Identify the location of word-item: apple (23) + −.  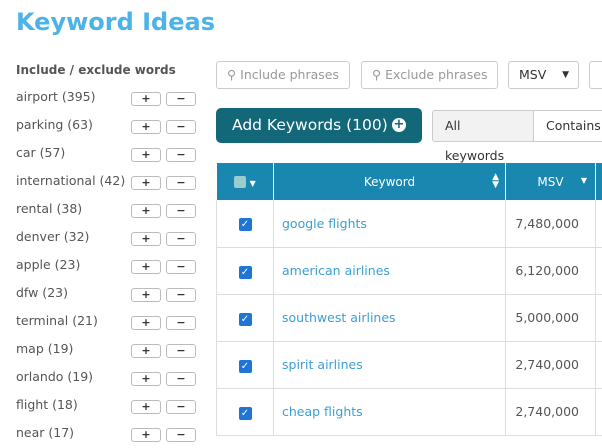
(106, 267).